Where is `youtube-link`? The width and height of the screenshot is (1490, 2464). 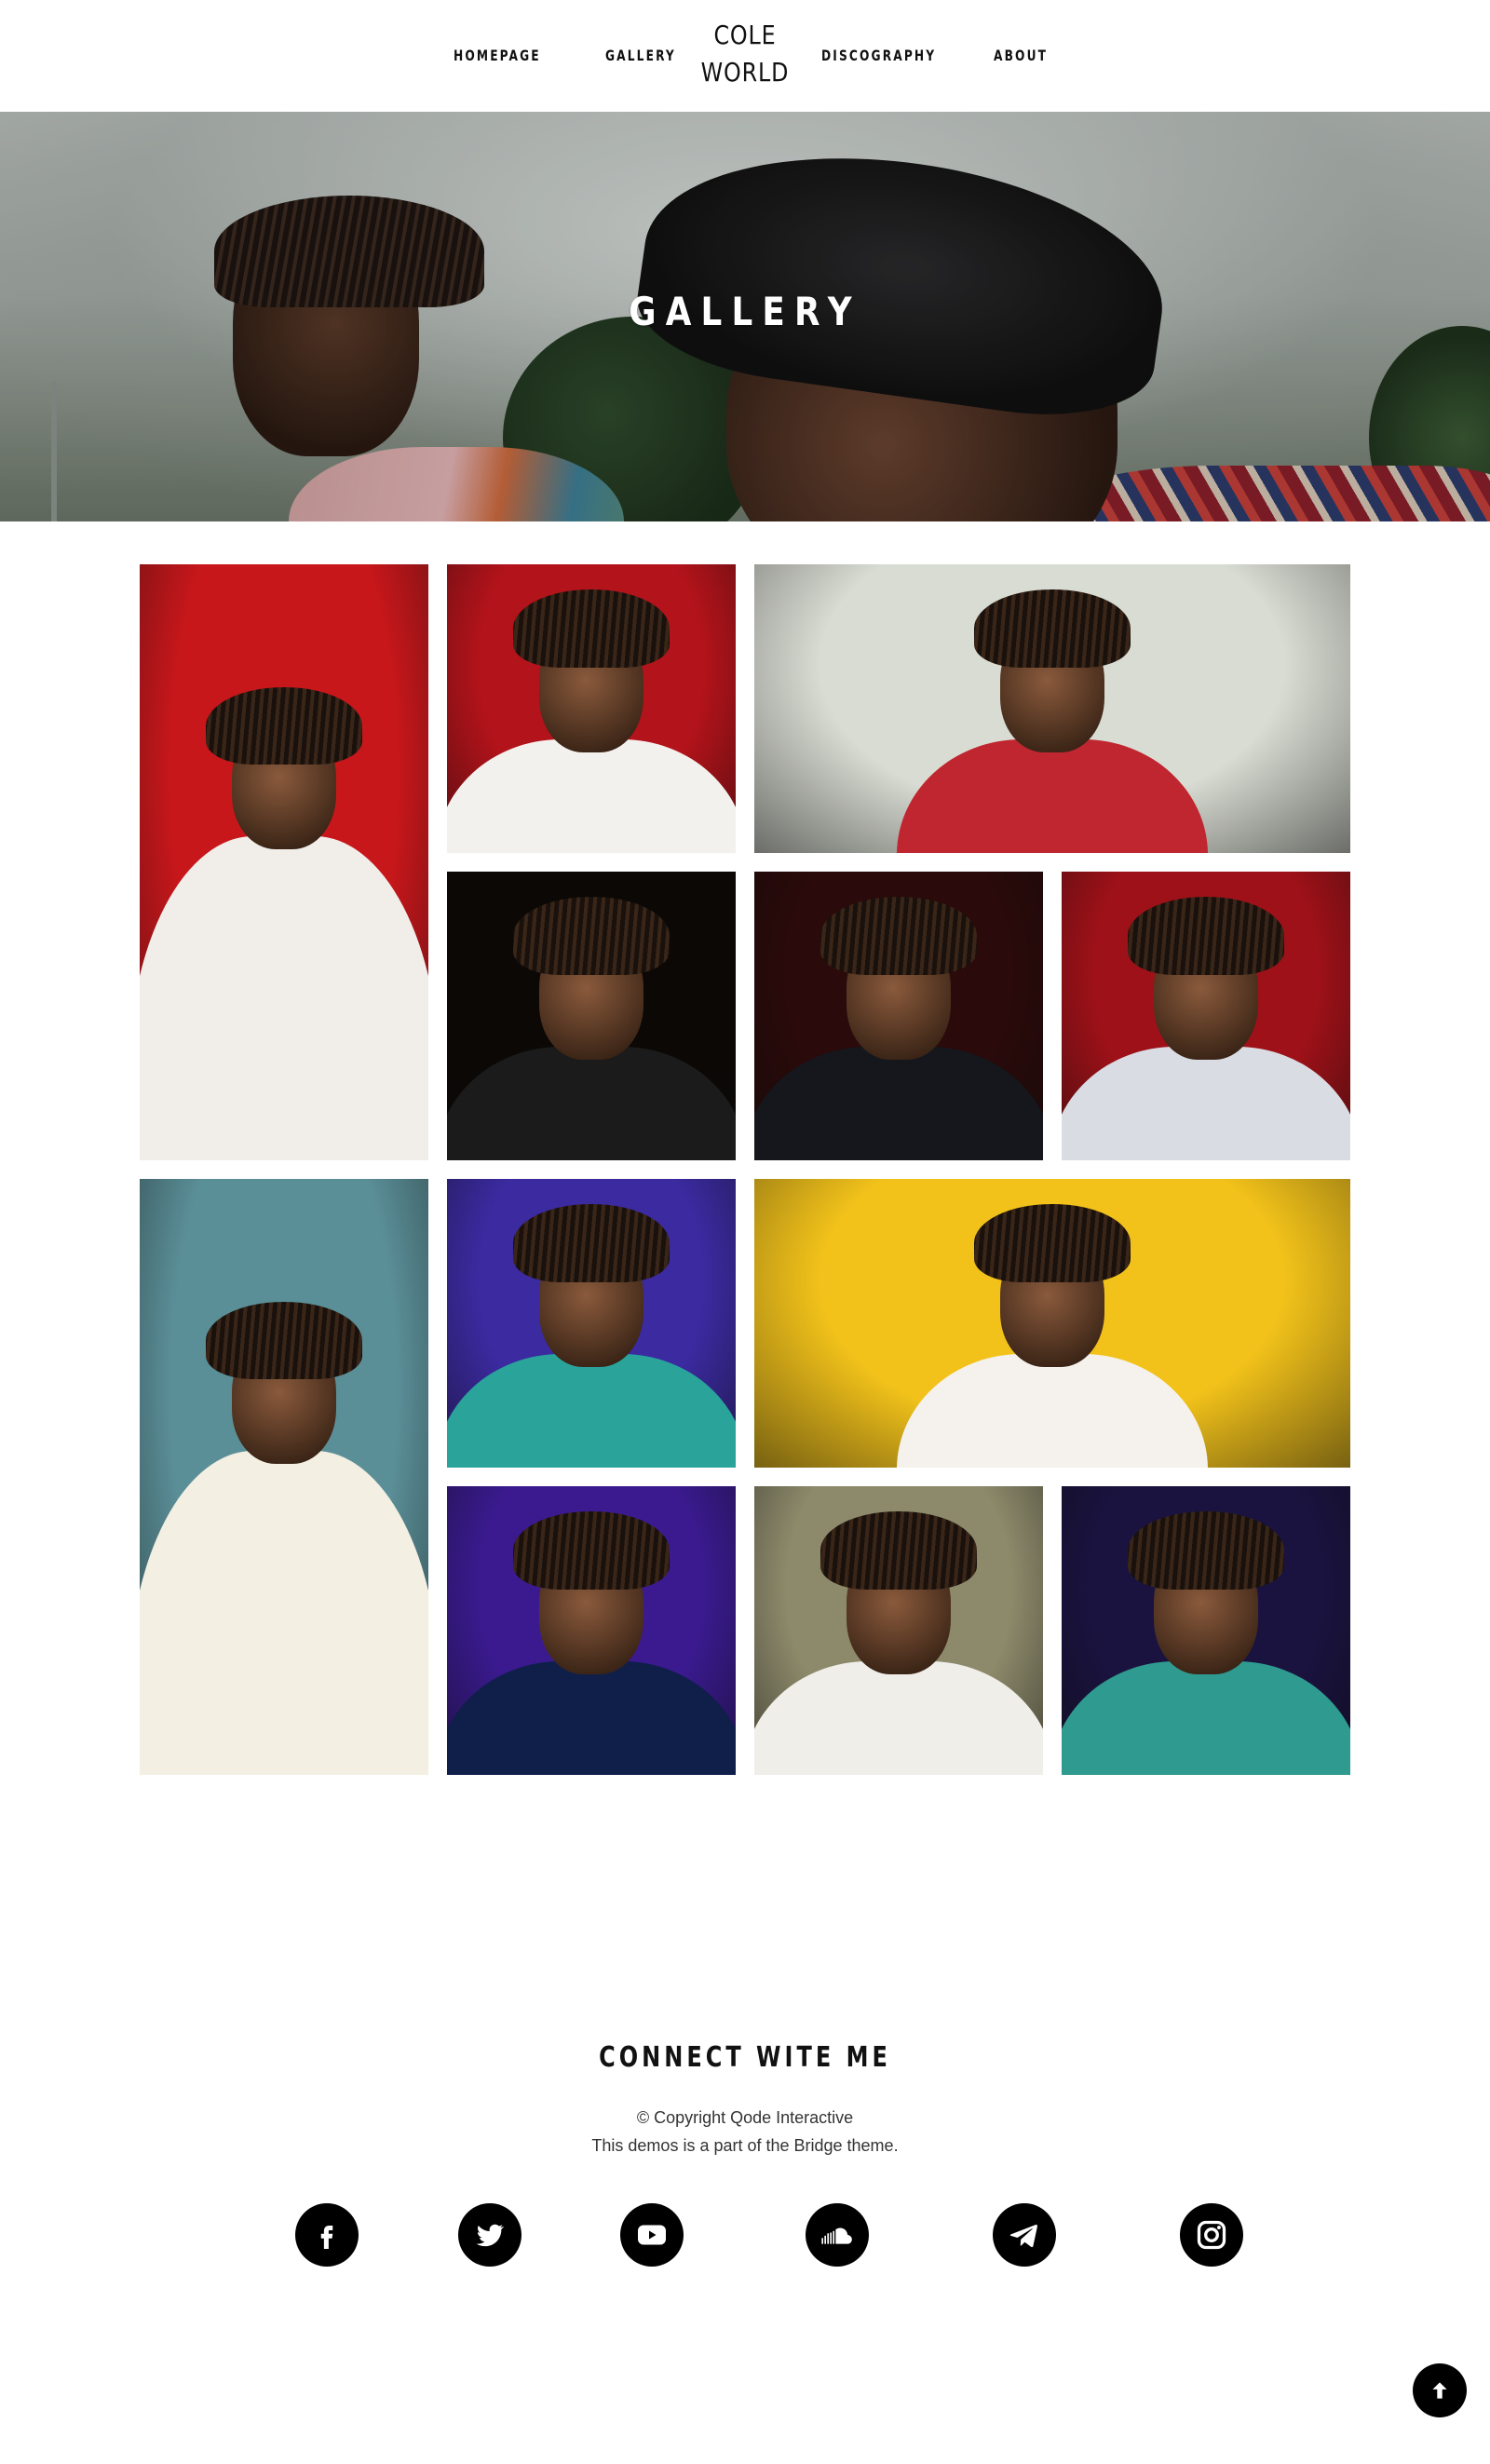 youtube-link is located at coordinates (652, 2235).